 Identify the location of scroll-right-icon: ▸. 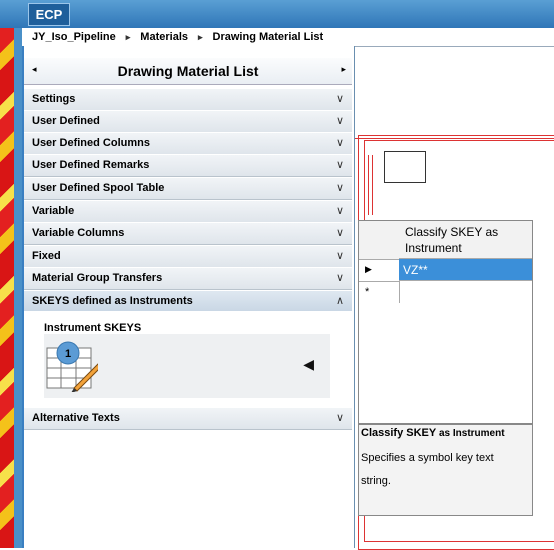
(343, 69).